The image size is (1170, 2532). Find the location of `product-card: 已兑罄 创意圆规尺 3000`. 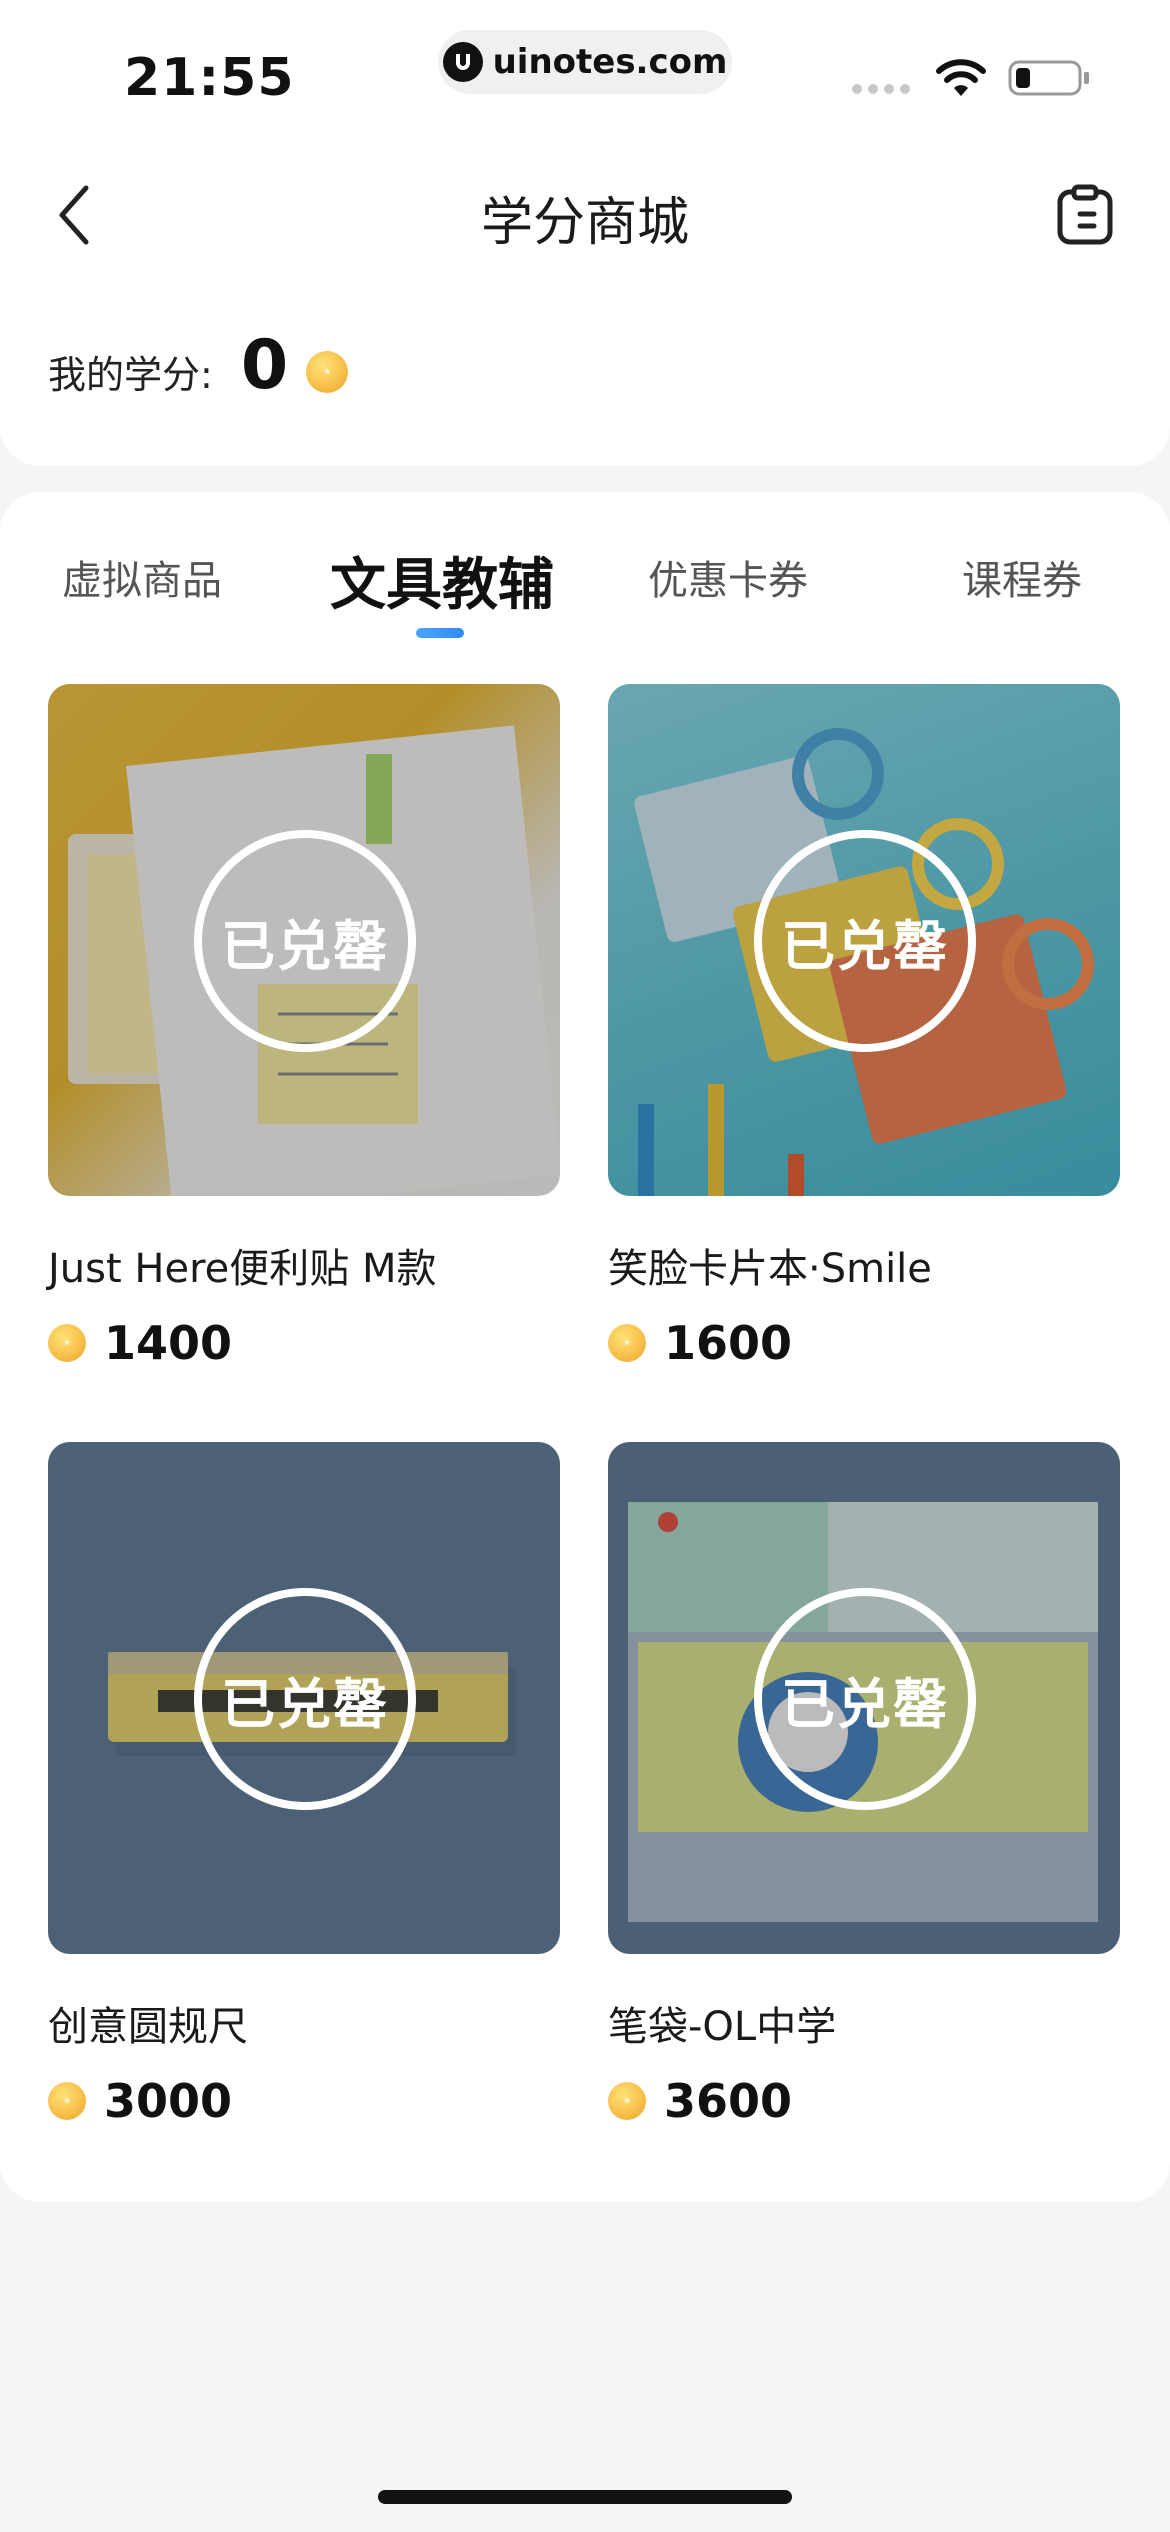

product-card: 已兑罄 创意圆规尺 3000 is located at coordinates (304, 1785).